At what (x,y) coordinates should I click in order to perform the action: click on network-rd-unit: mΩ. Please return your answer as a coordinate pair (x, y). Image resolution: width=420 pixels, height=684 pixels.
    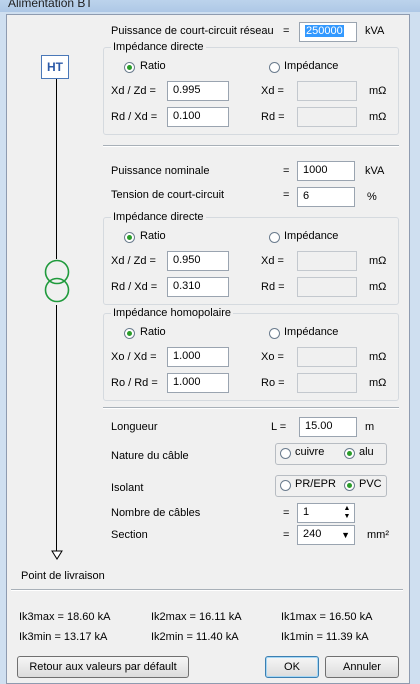
    Looking at the image, I should click on (378, 117).